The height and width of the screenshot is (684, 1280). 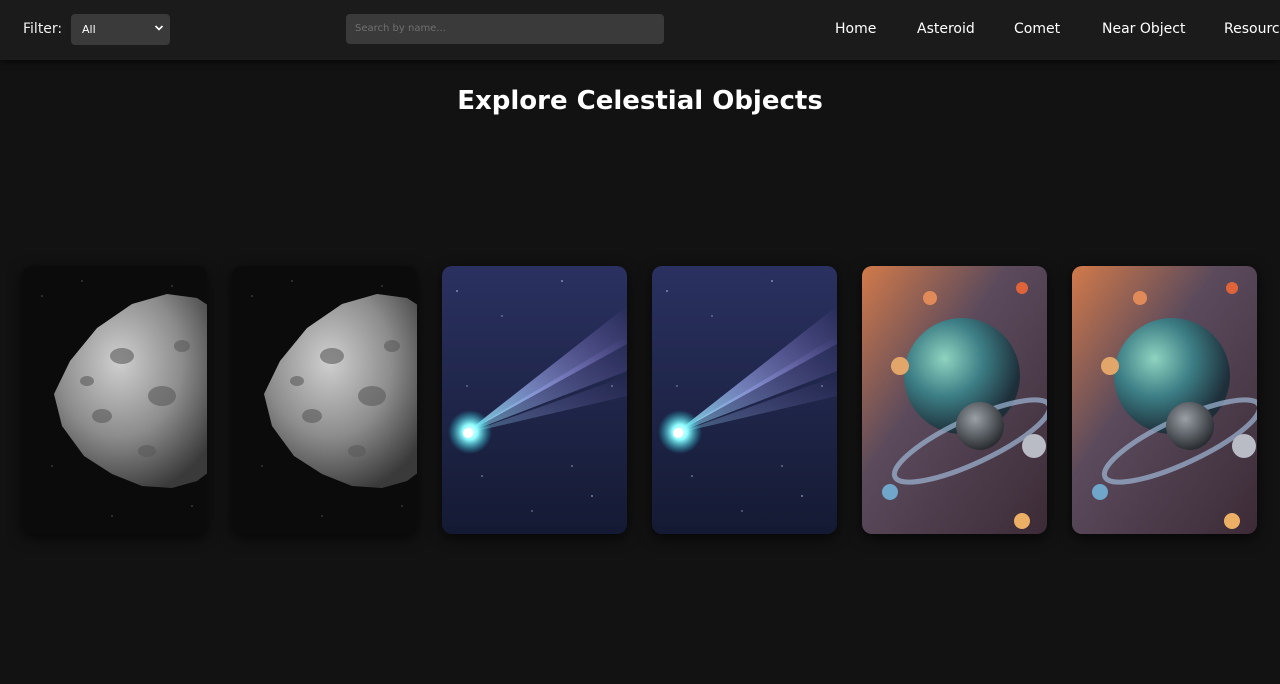 What do you see at coordinates (120, 29) in the screenshot?
I see `filter-select: All` at bounding box center [120, 29].